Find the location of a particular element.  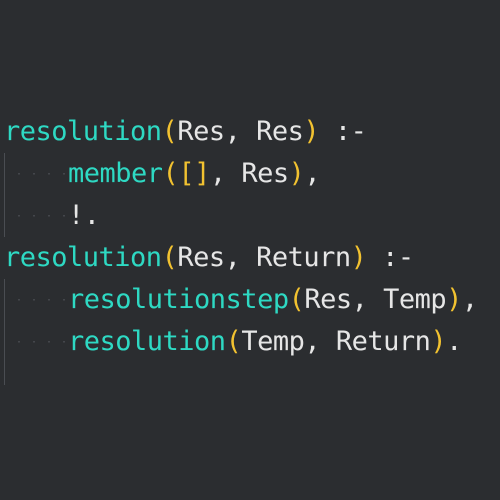

code-line-5: ···· resolutionstep(Res, Temp), is located at coordinates (241, 300).